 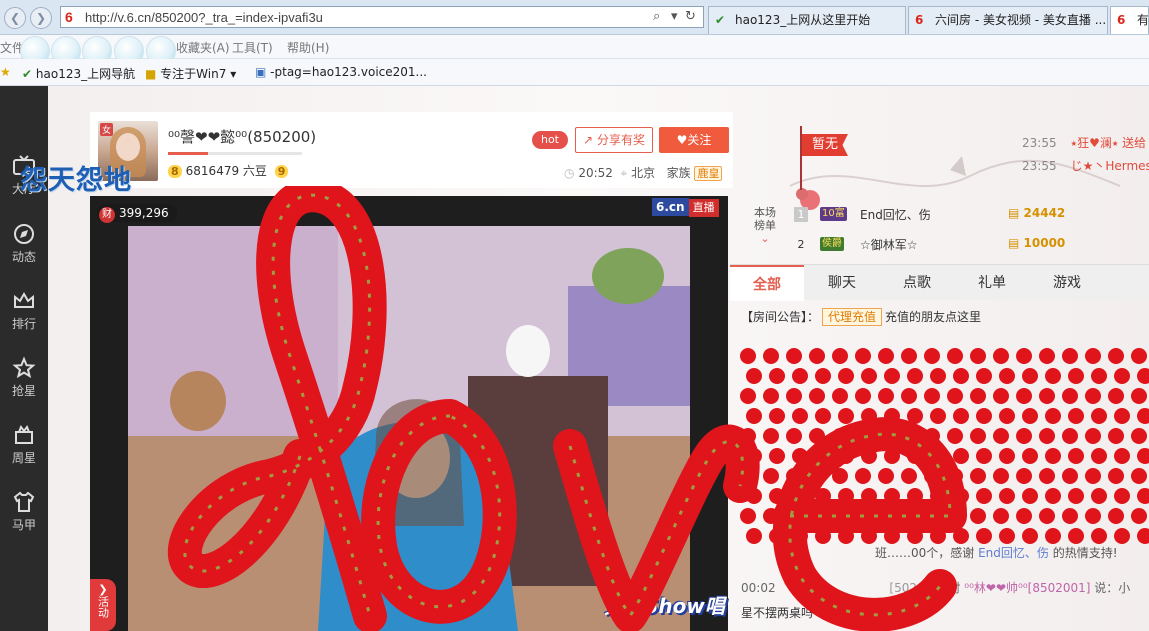 I want to click on nav-label: 周星, so click(x=23, y=458).